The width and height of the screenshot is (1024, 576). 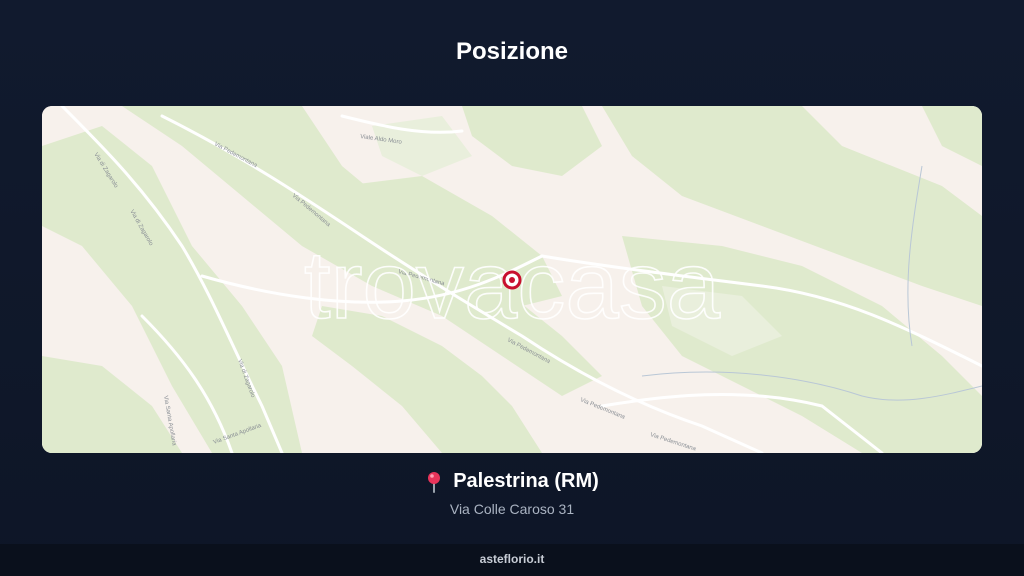 I want to click on footer: asteflorio.it, so click(x=512, y=560).